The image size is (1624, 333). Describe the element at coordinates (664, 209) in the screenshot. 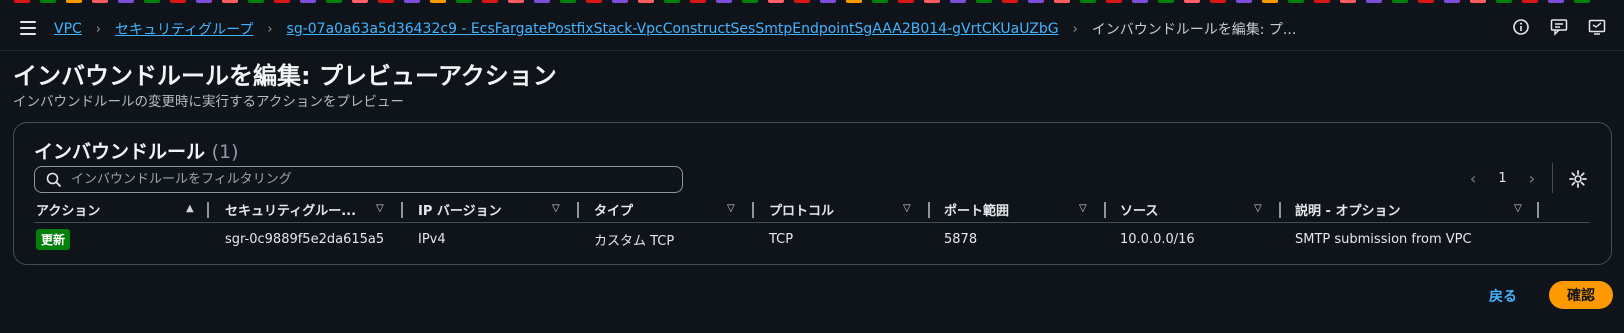

I see `column-header-type: タイプ` at that location.